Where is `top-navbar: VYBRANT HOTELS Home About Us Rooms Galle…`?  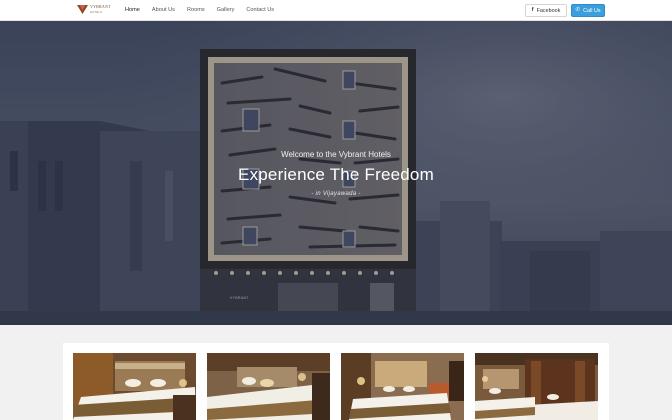
top-navbar: VYBRANT HOTELS Home About Us Rooms Galle… is located at coordinates (336, 10).